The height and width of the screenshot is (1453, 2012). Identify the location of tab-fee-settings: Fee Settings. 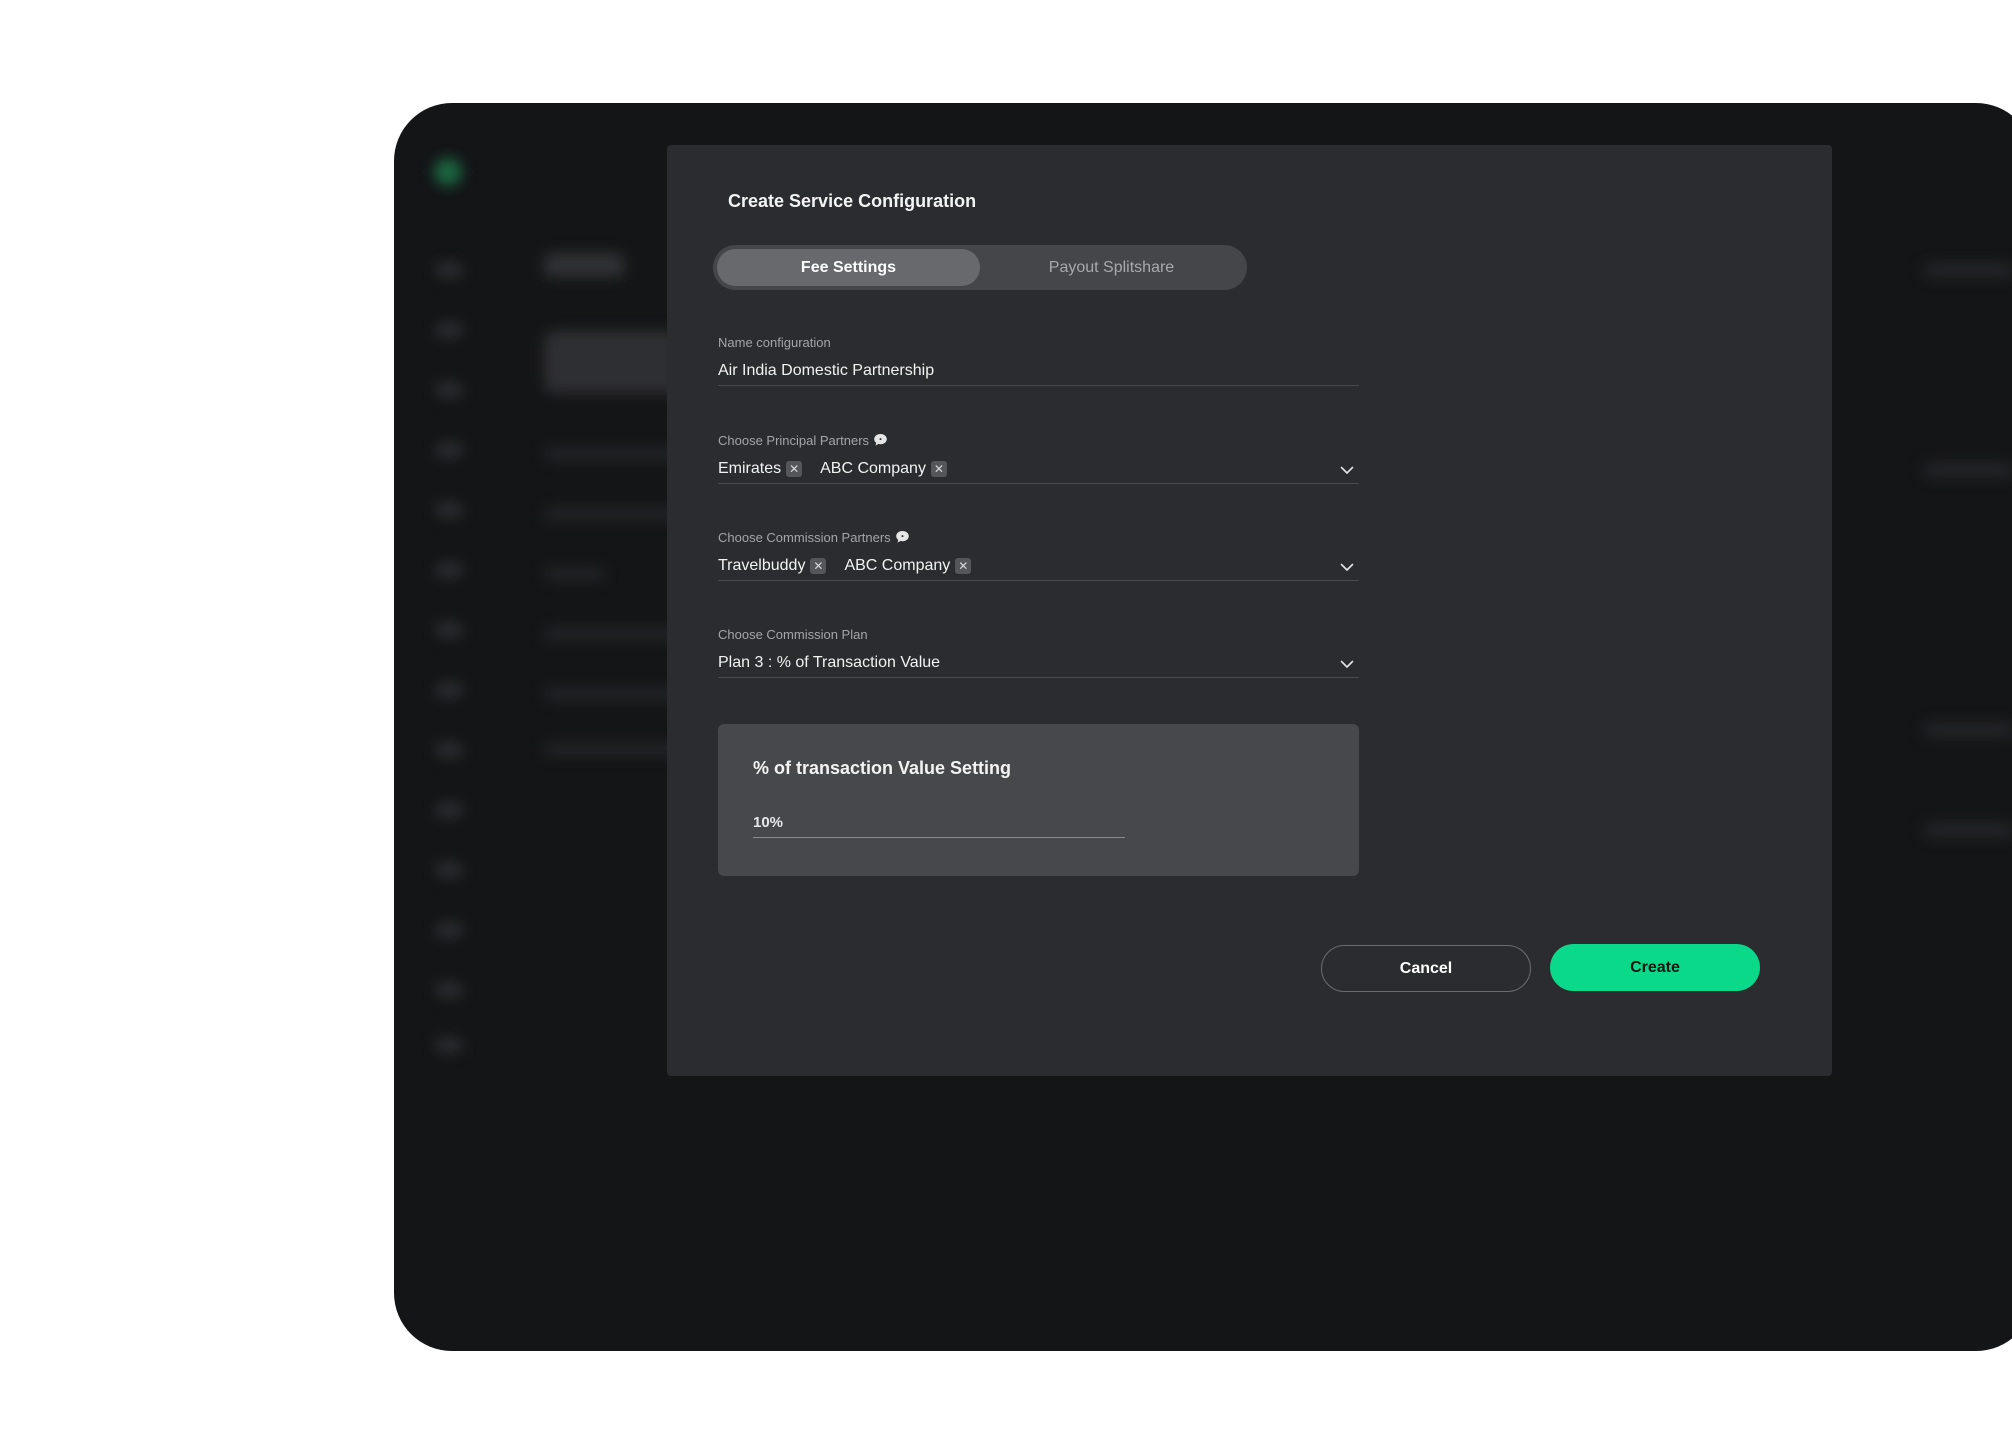
(848, 267).